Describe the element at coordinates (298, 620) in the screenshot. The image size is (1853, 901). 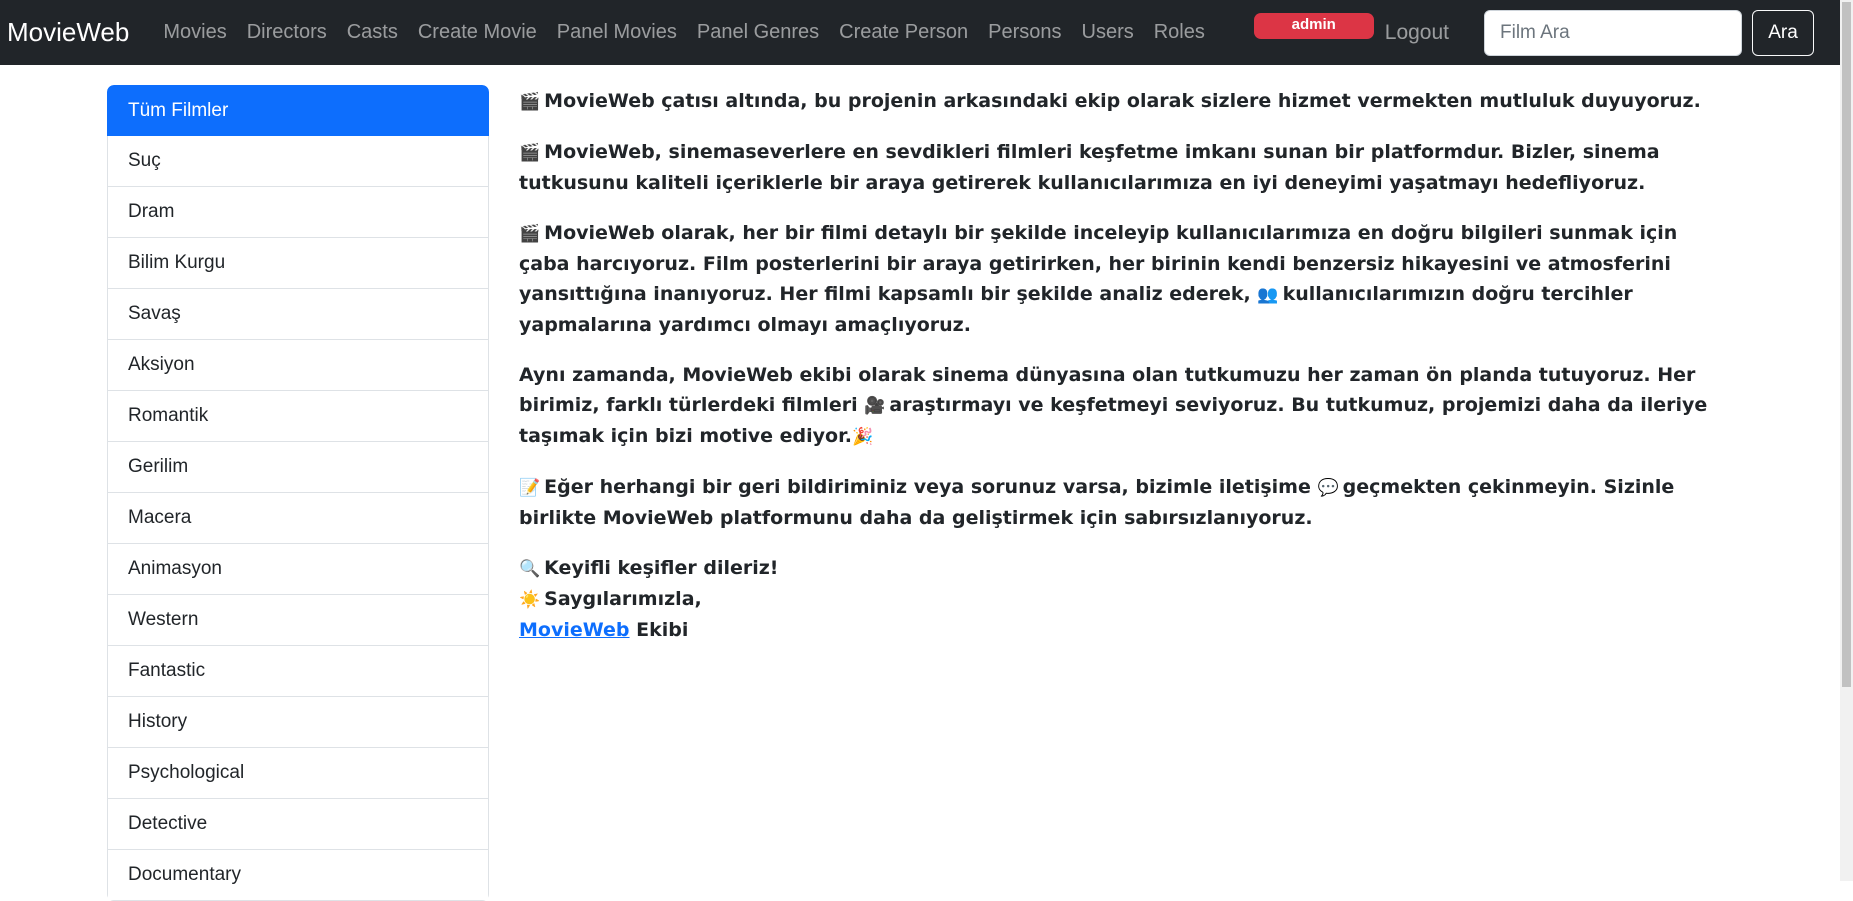
I see `genre-item-western: Western` at that location.